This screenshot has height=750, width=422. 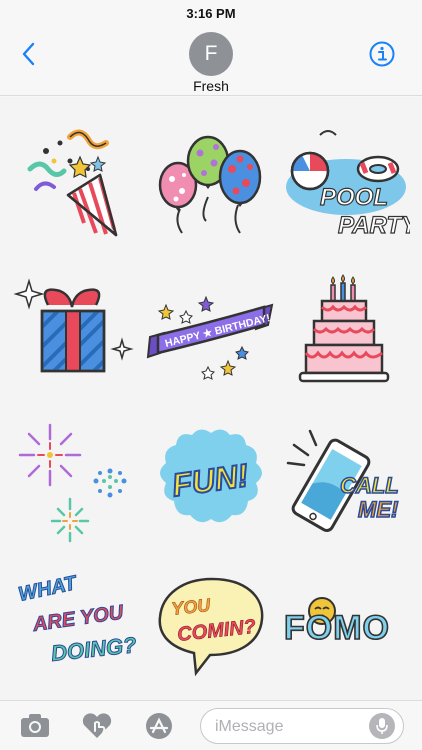 What do you see at coordinates (290, 727) in the screenshot?
I see `message-input` at bounding box center [290, 727].